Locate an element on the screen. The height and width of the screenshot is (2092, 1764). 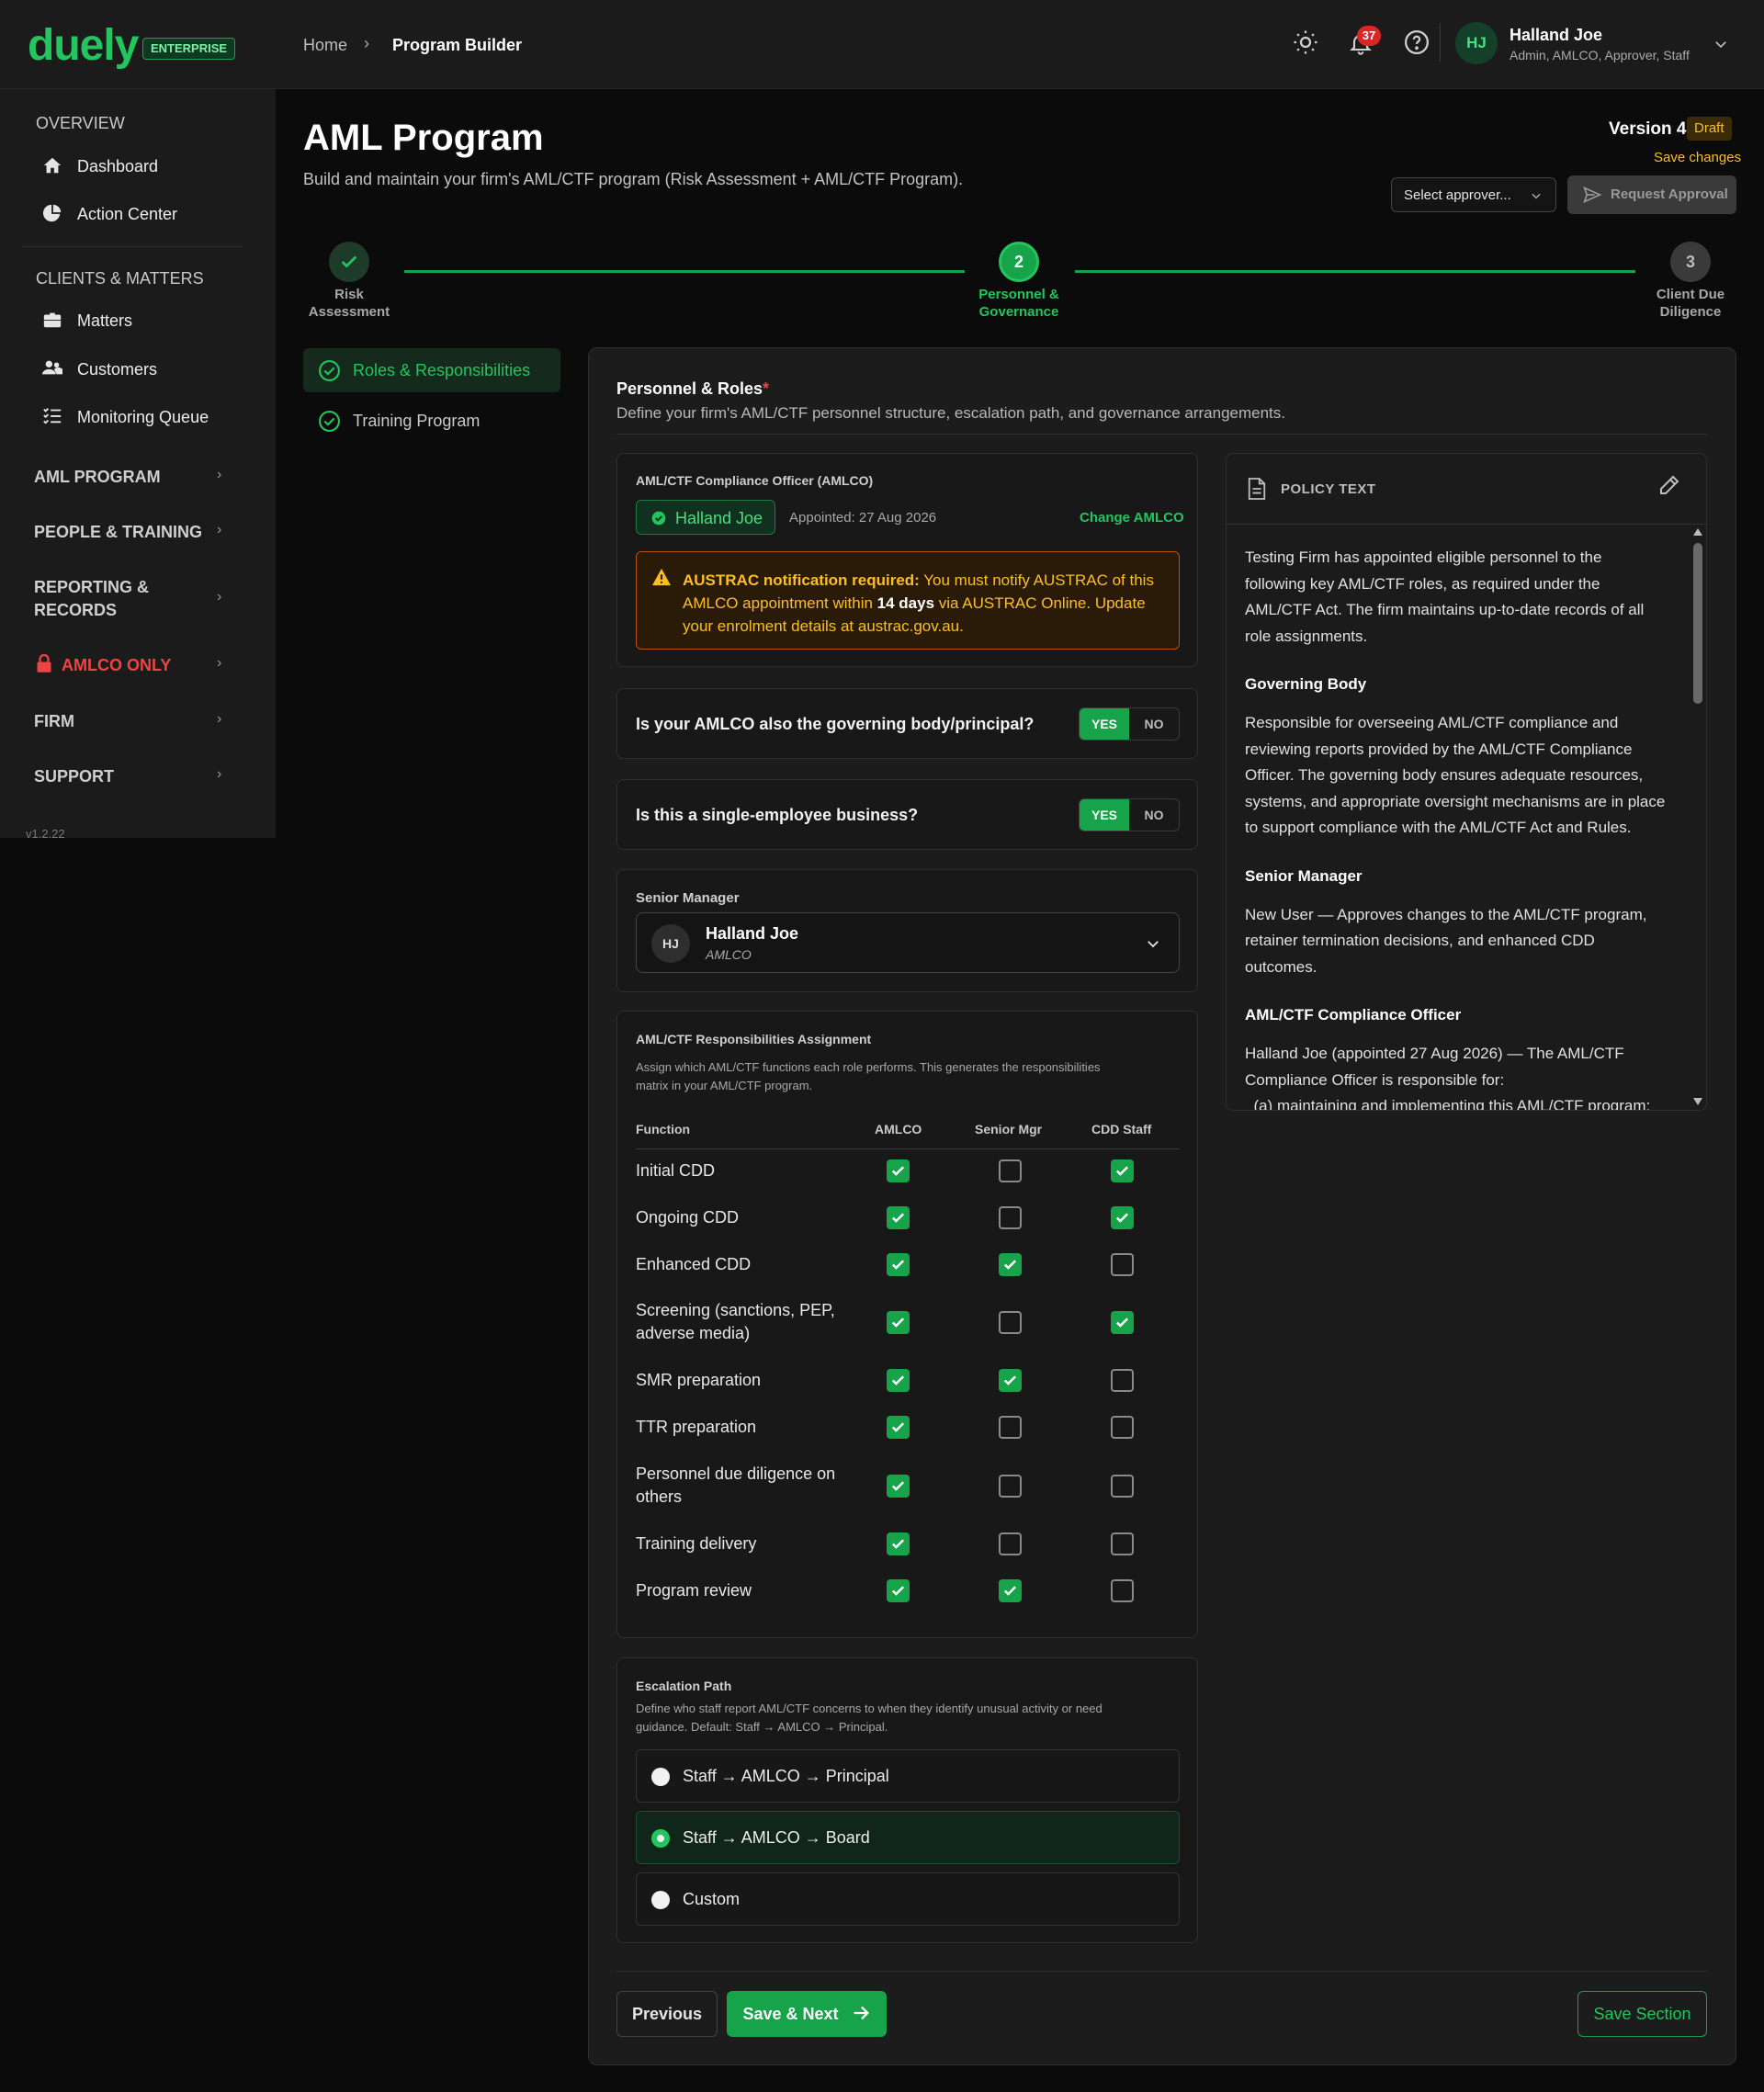
help-icon is located at coordinates (1416, 42).